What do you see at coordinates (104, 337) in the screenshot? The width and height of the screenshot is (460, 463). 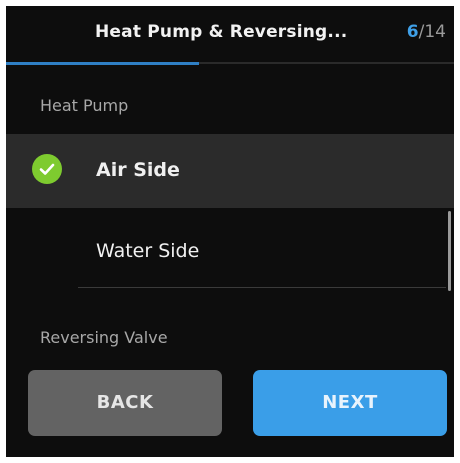 I see `section-label-reversing-valve: Reversing Valve` at bounding box center [104, 337].